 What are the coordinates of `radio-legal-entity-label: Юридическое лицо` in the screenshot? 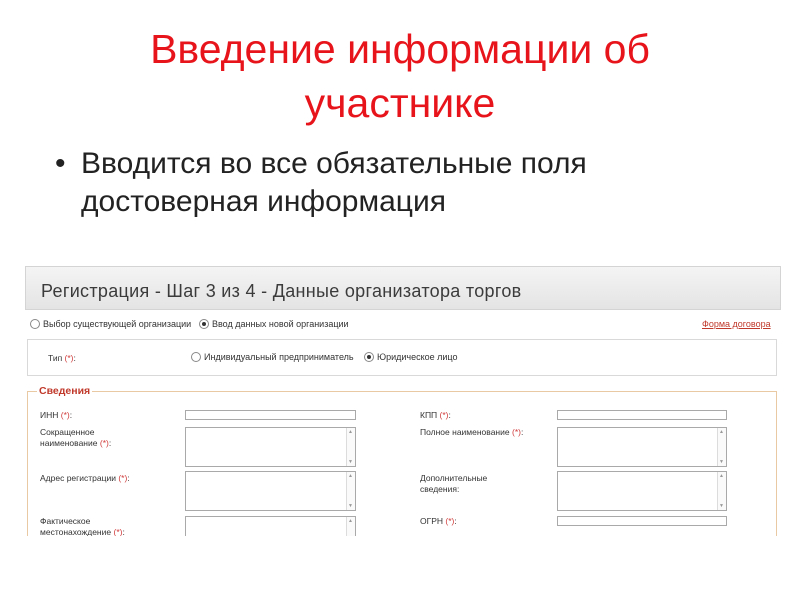 It's located at (417, 357).